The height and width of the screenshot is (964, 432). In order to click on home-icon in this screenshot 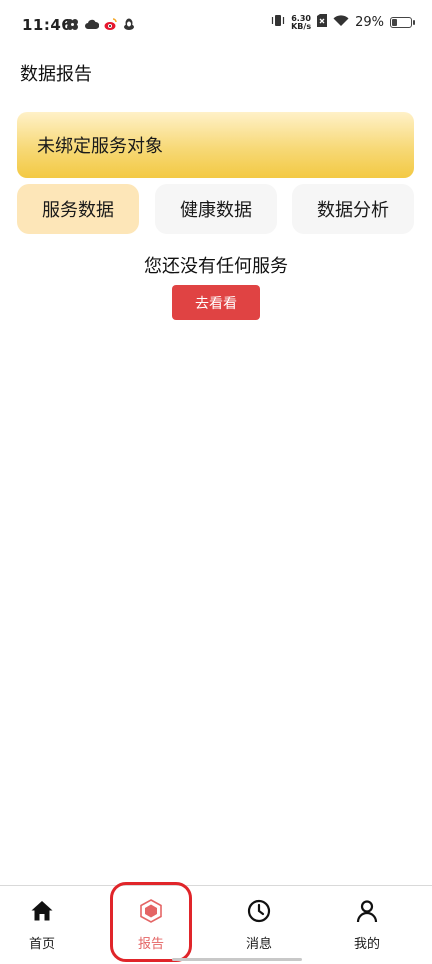, I will do `click(42, 911)`.